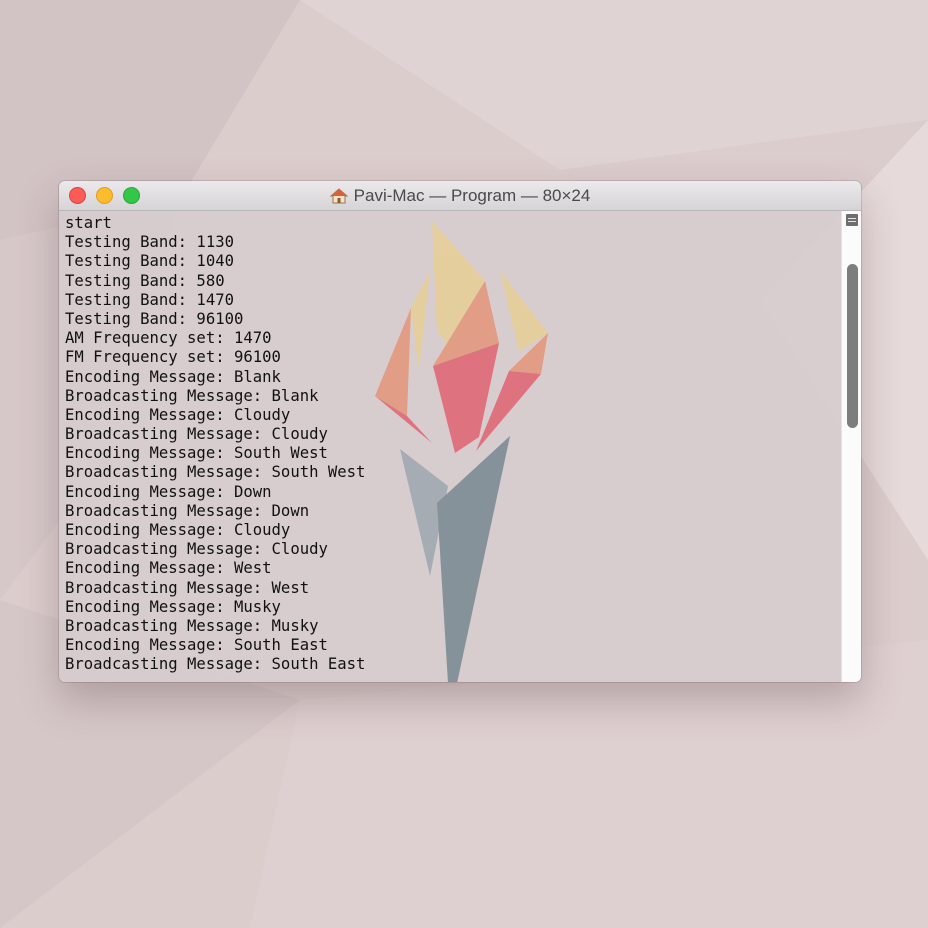 The image size is (928, 928). I want to click on terminal-line: Encoding Message: Down, so click(168, 491).